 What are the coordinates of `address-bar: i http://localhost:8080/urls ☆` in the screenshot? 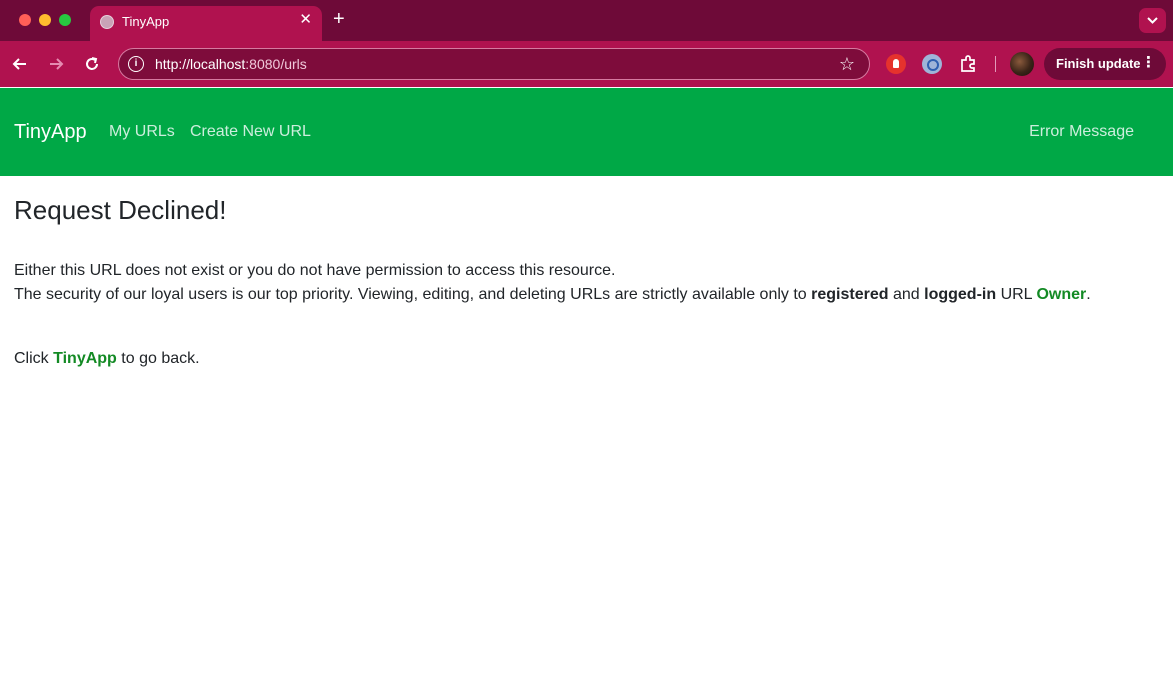 It's located at (494, 64).